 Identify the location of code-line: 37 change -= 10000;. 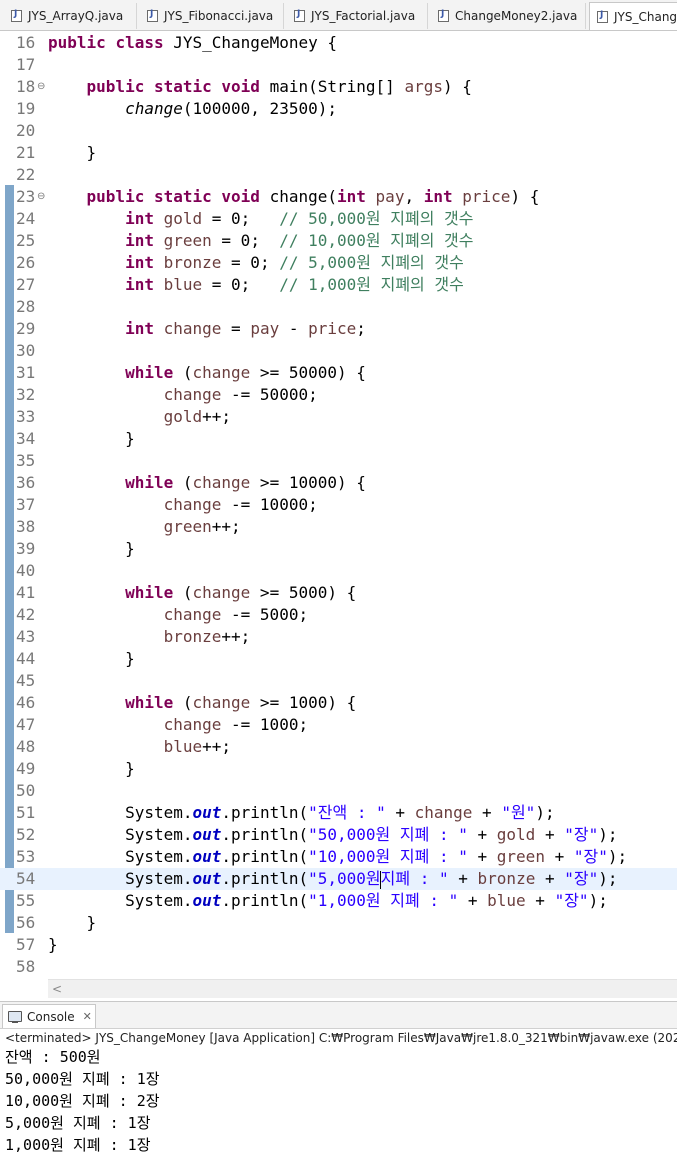
(338, 505).